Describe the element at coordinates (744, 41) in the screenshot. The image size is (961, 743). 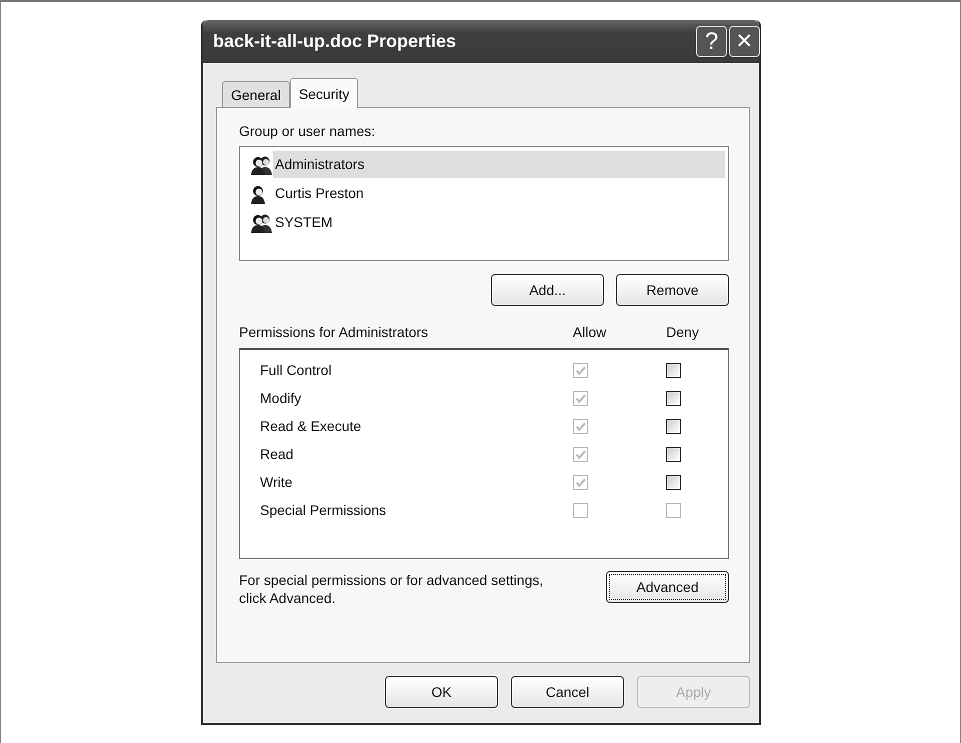
I see `close-button: ✕` at that location.